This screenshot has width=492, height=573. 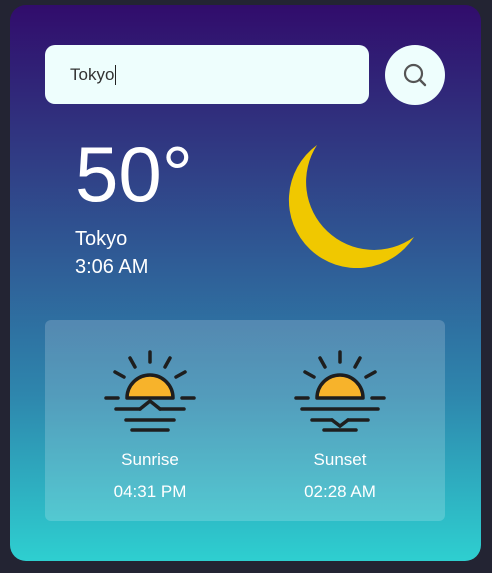 What do you see at coordinates (340, 459) in the screenshot?
I see `sunset-label: Sunset` at bounding box center [340, 459].